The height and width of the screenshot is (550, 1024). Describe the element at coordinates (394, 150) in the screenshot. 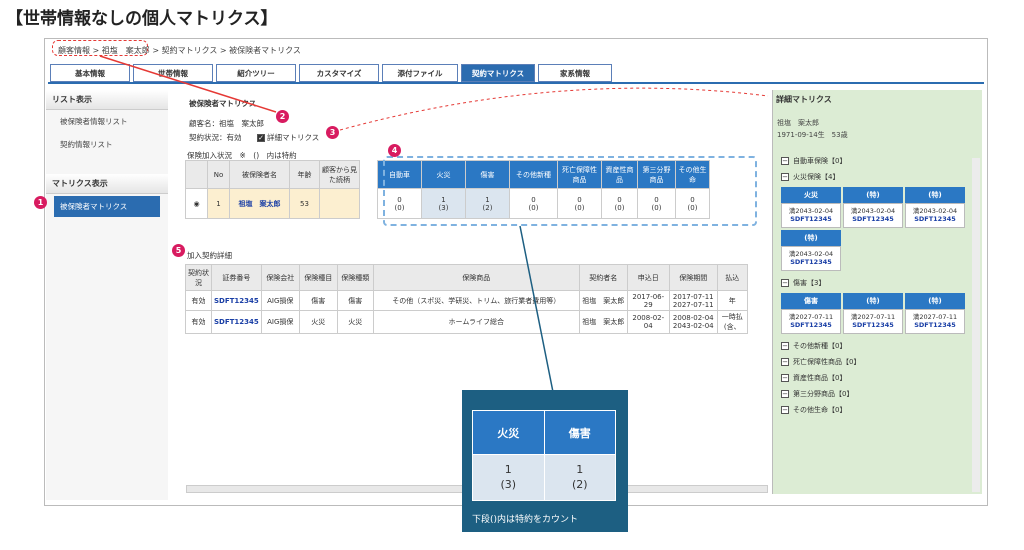

I see `badge-4: 4` at that location.